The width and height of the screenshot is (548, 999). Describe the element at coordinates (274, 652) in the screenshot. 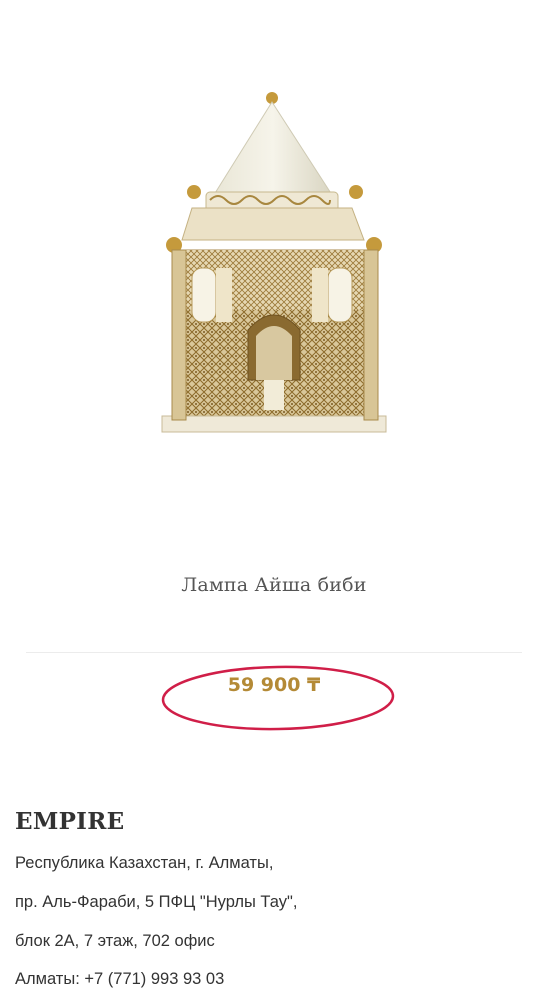

I see `divider` at that location.